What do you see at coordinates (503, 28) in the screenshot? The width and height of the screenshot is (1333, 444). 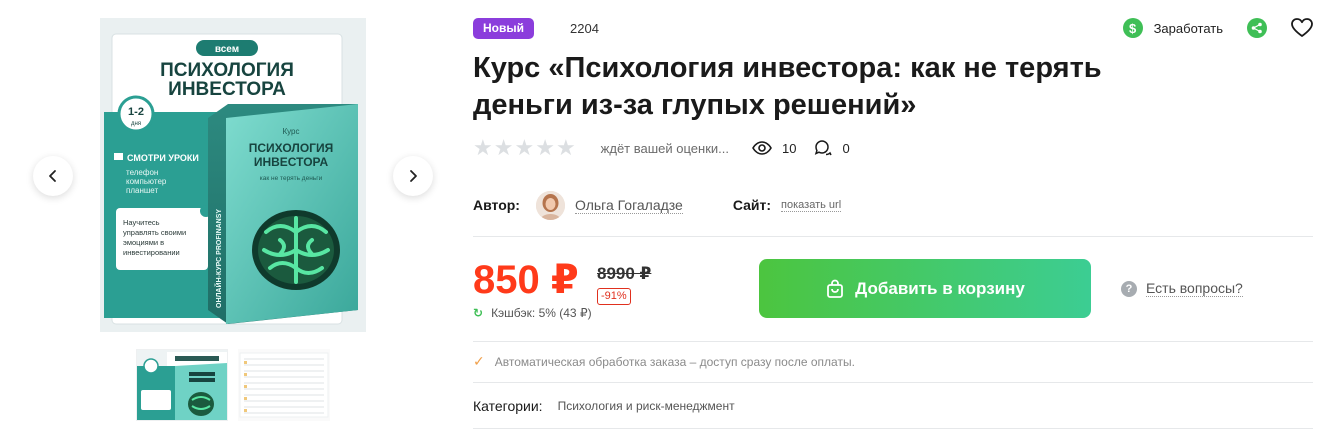 I see `new-badge: Новый` at bounding box center [503, 28].